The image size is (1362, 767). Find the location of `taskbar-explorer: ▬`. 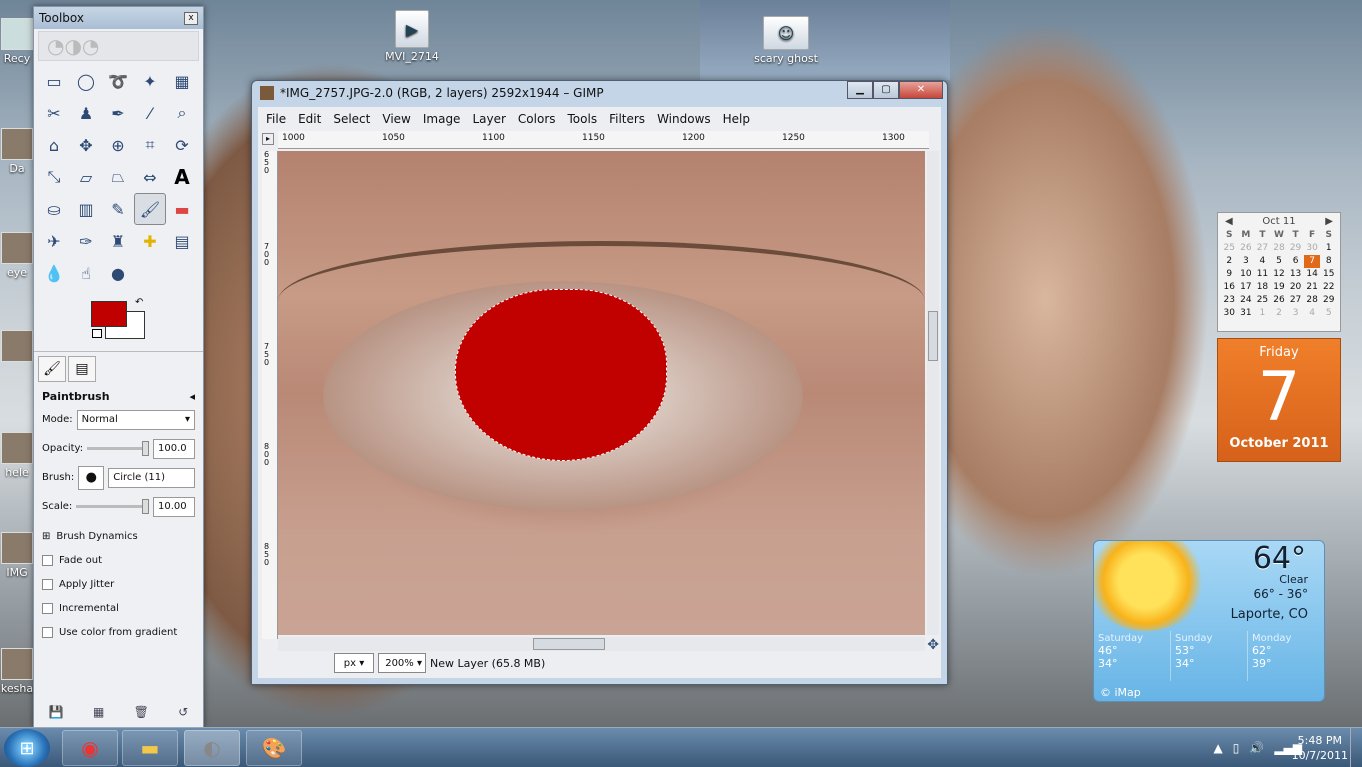

taskbar-explorer: ▬ is located at coordinates (150, 748).